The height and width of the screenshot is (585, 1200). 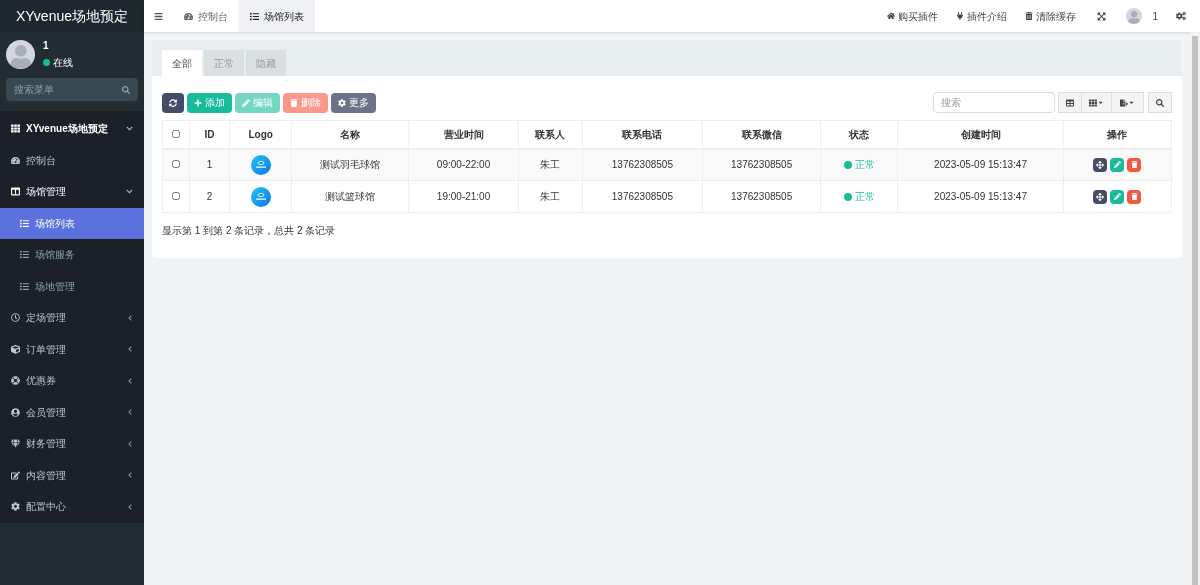 What do you see at coordinates (350, 196) in the screenshot?
I see `table-cell: 测试篮球馆` at bounding box center [350, 196].